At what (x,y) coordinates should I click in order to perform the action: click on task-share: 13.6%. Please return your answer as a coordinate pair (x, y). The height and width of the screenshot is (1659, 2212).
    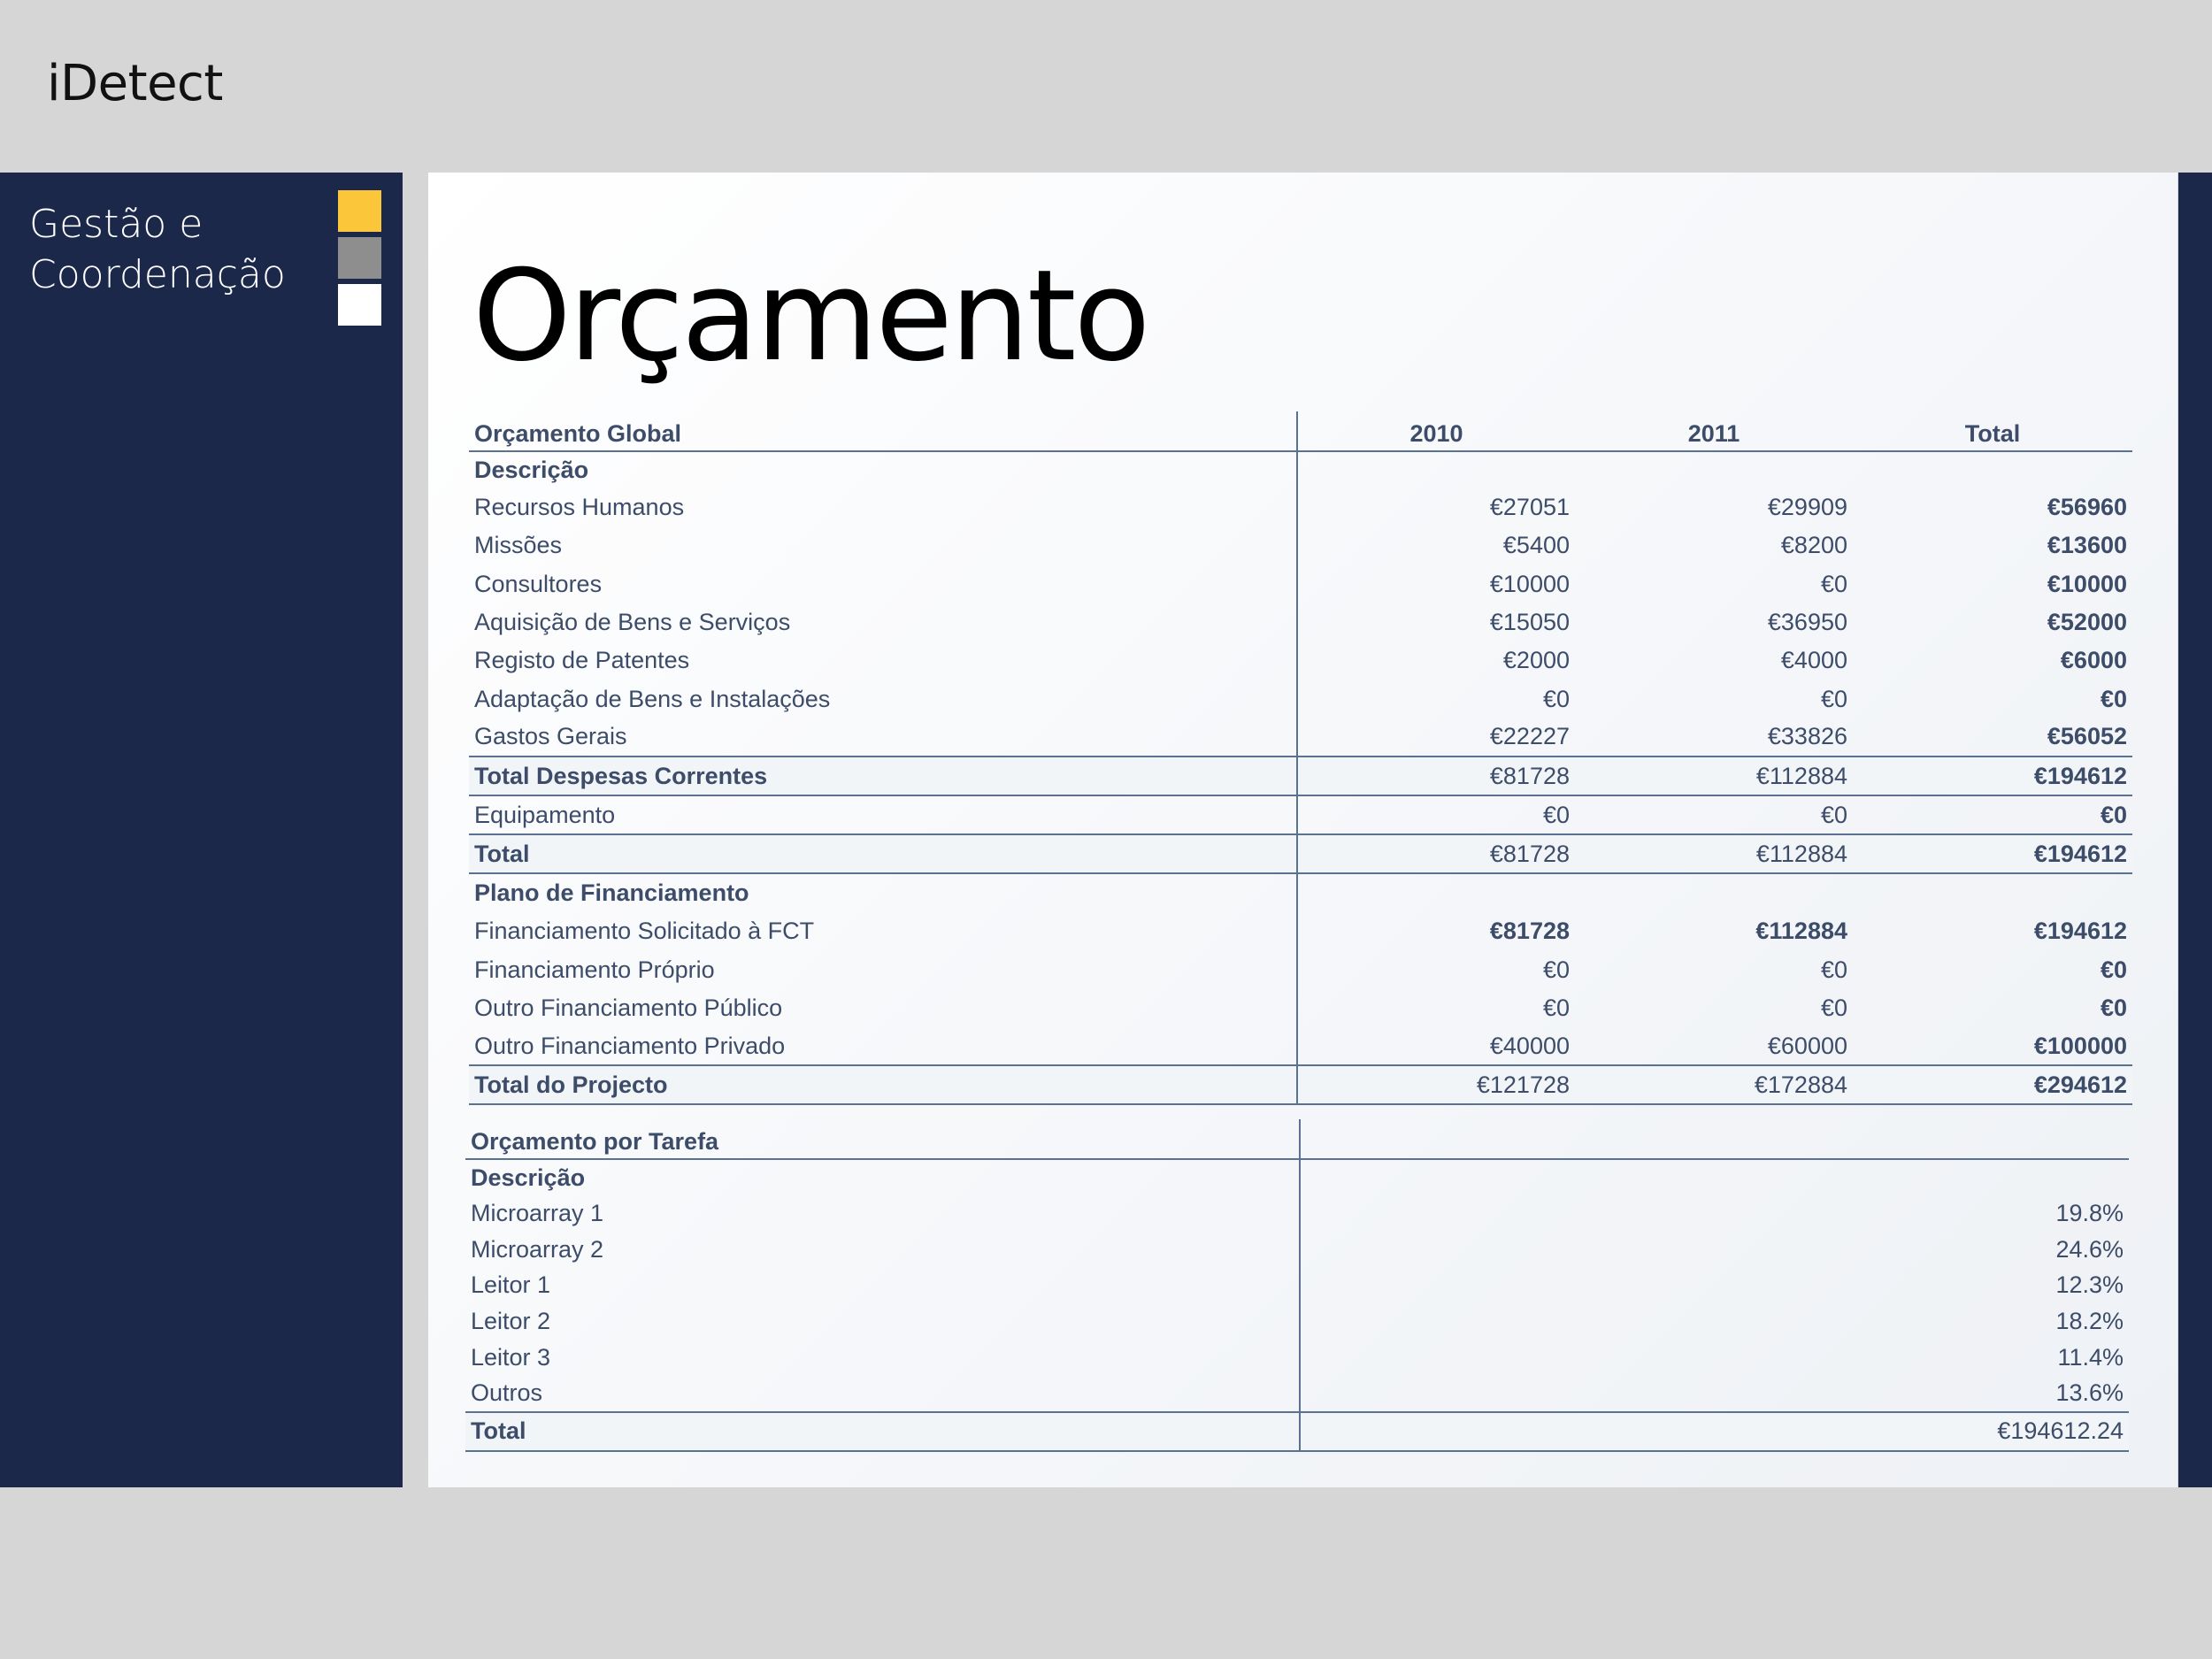
    Looking at the image, I should click on (2090, 1393).